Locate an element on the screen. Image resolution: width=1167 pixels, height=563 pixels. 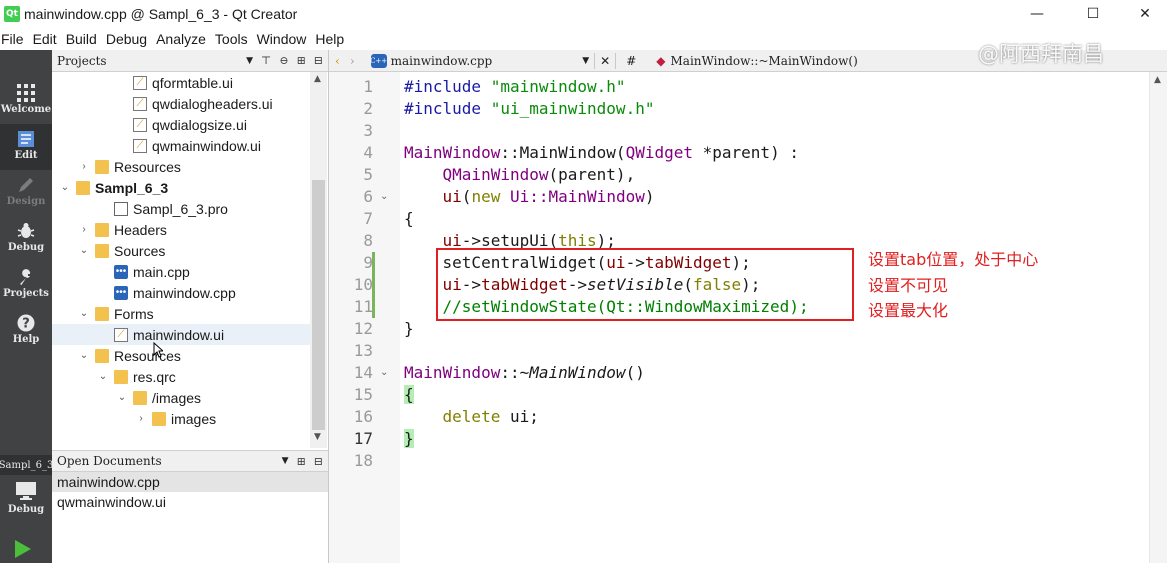
bug-icon is located at coordinates (26, 231).